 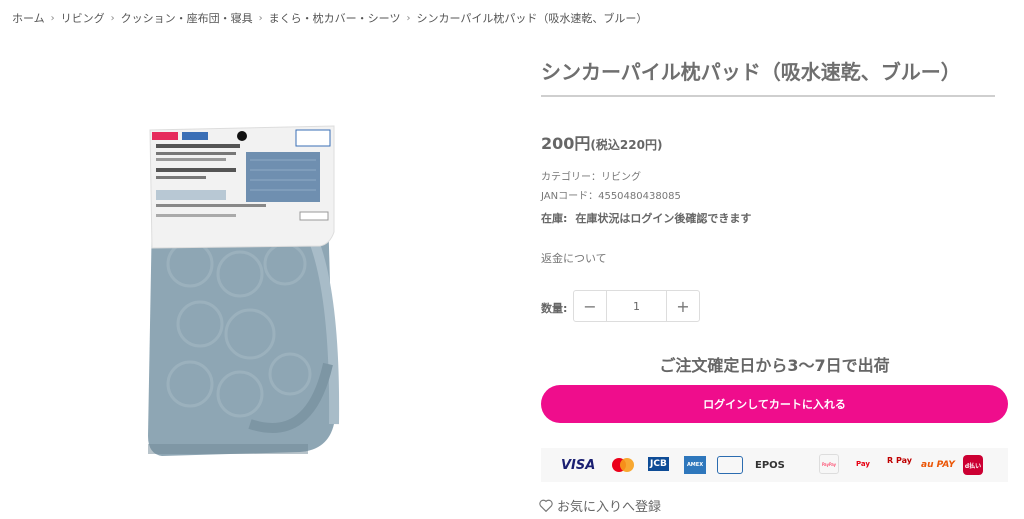 What do you see at coordinates (899, 460) in the screenshot?
I see `rakuten-pay-logo: R Pay` at bounding box center [899, 460].